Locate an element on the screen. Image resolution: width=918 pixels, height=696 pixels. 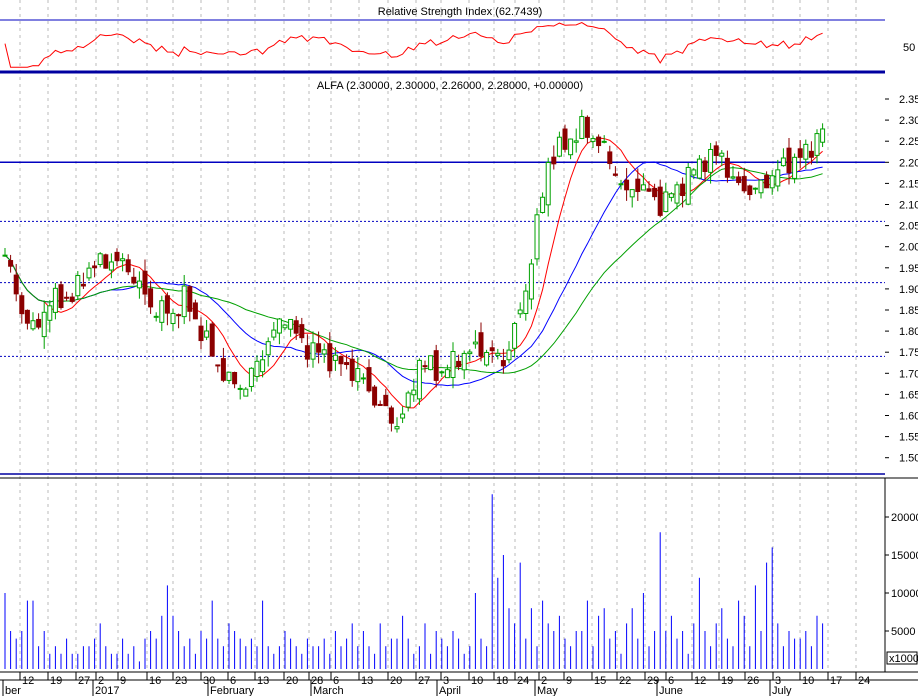
price-tick-label: 1.70 is located at coordinates (908, 374).